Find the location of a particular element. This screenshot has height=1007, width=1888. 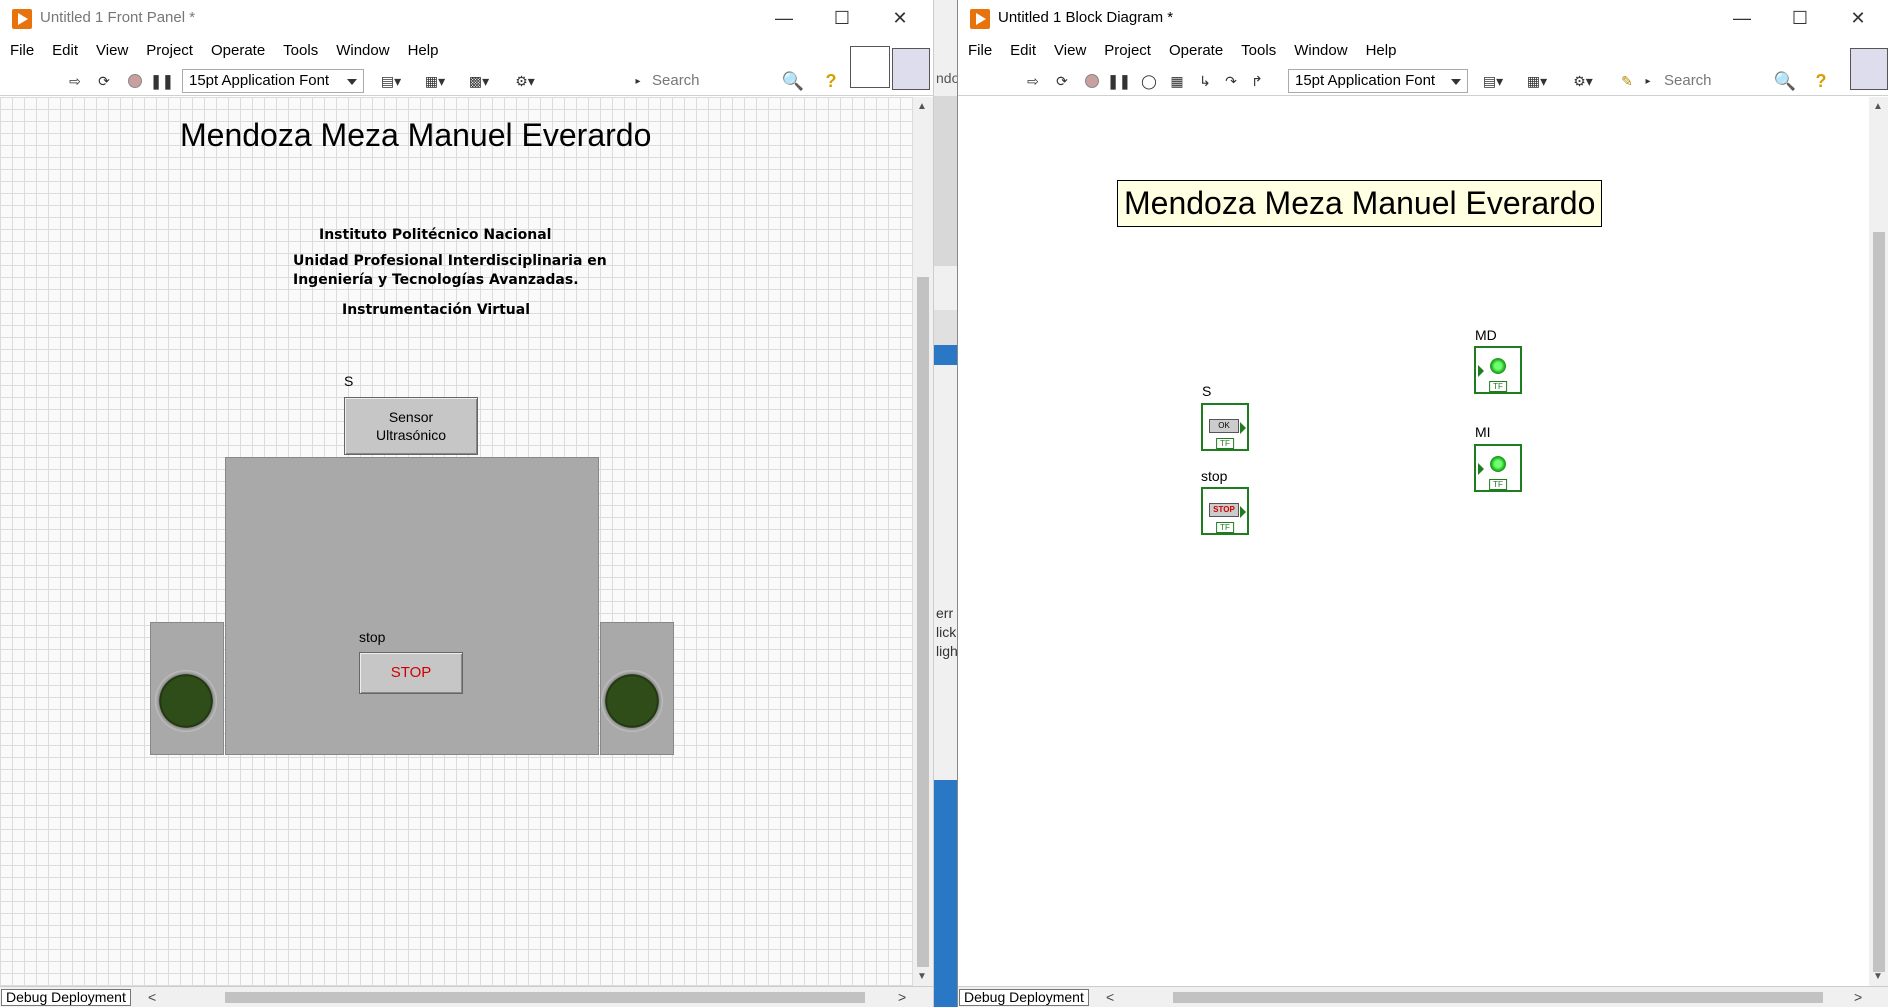

block-diagram-titlebar: Untitled 1 Block Diagram * — ☐ ✕ is located at coordinates (1423, 18).